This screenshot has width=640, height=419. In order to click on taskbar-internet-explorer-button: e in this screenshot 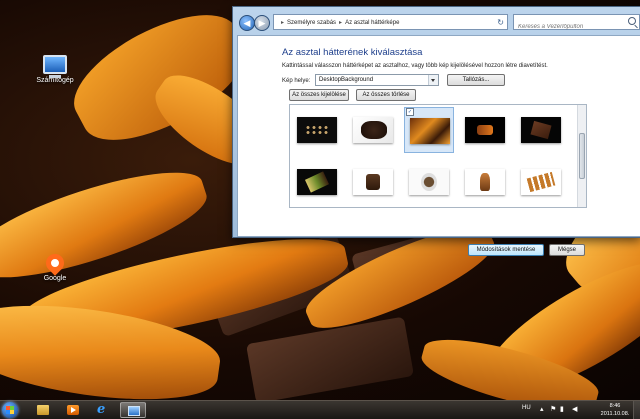, I will do `click(103, 410)`.